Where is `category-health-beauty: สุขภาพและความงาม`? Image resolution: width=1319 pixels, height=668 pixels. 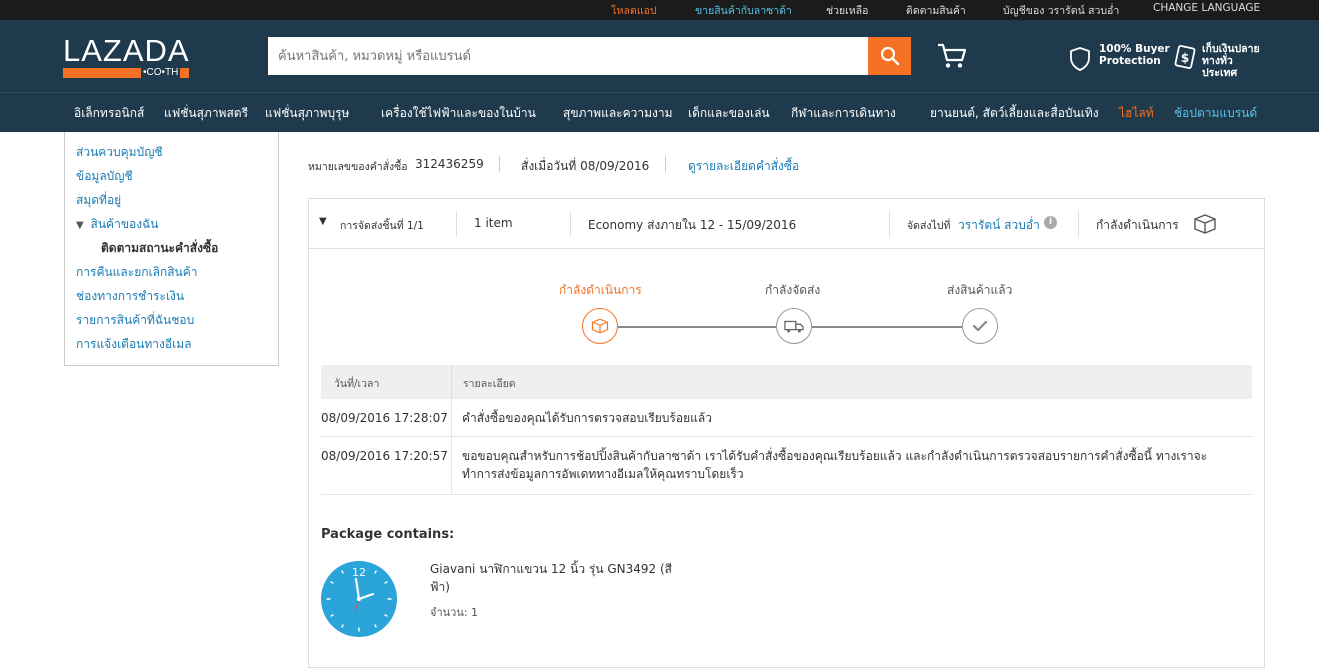
category-health-beauty: สุขภาพและความงาม is located at coordinates (618, 113).